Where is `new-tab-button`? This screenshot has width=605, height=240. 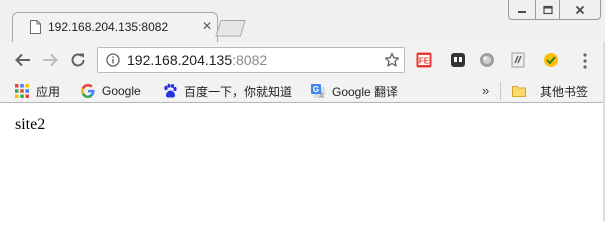
new-tab-button is located at coordinates (231, 28).